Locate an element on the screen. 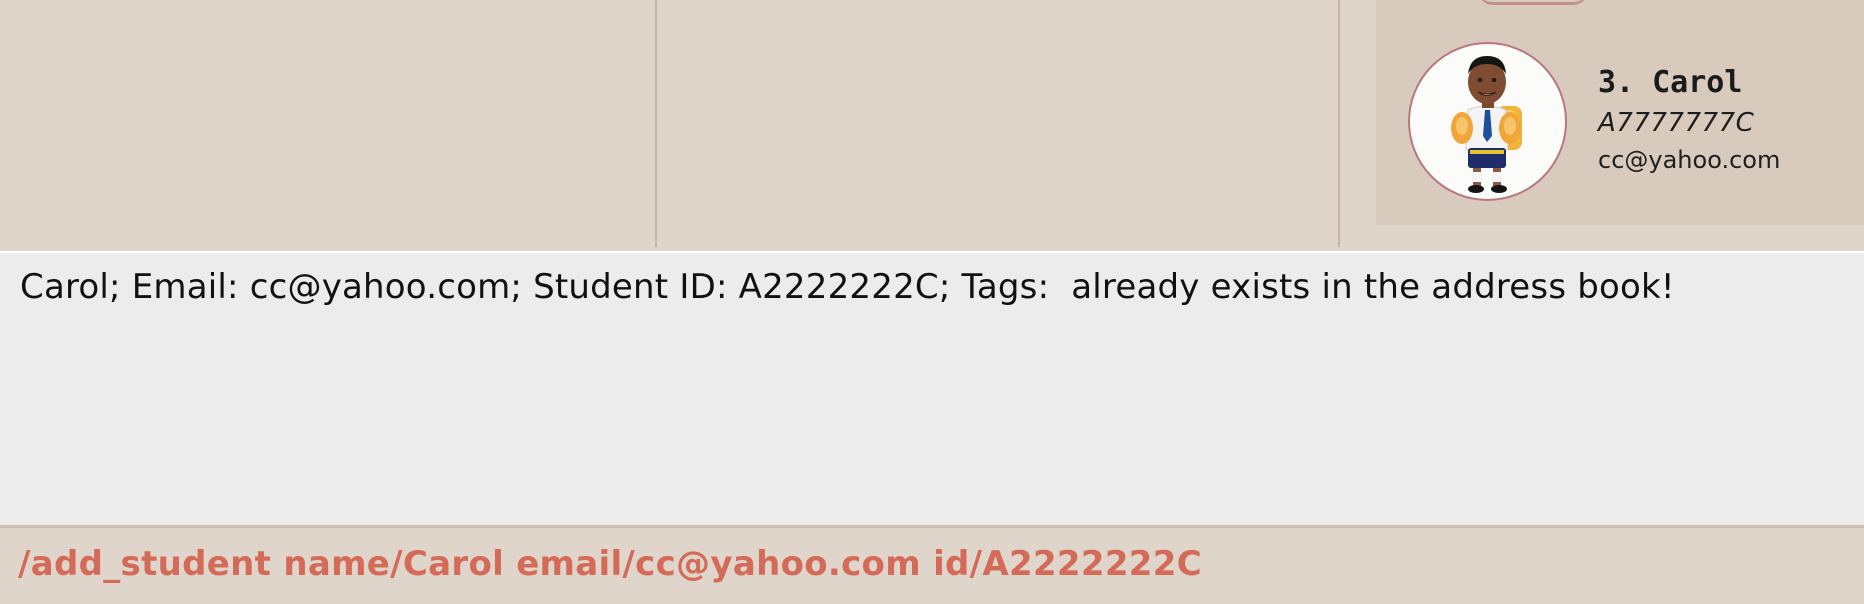  middle-panel is located at coordinates (998, 123).